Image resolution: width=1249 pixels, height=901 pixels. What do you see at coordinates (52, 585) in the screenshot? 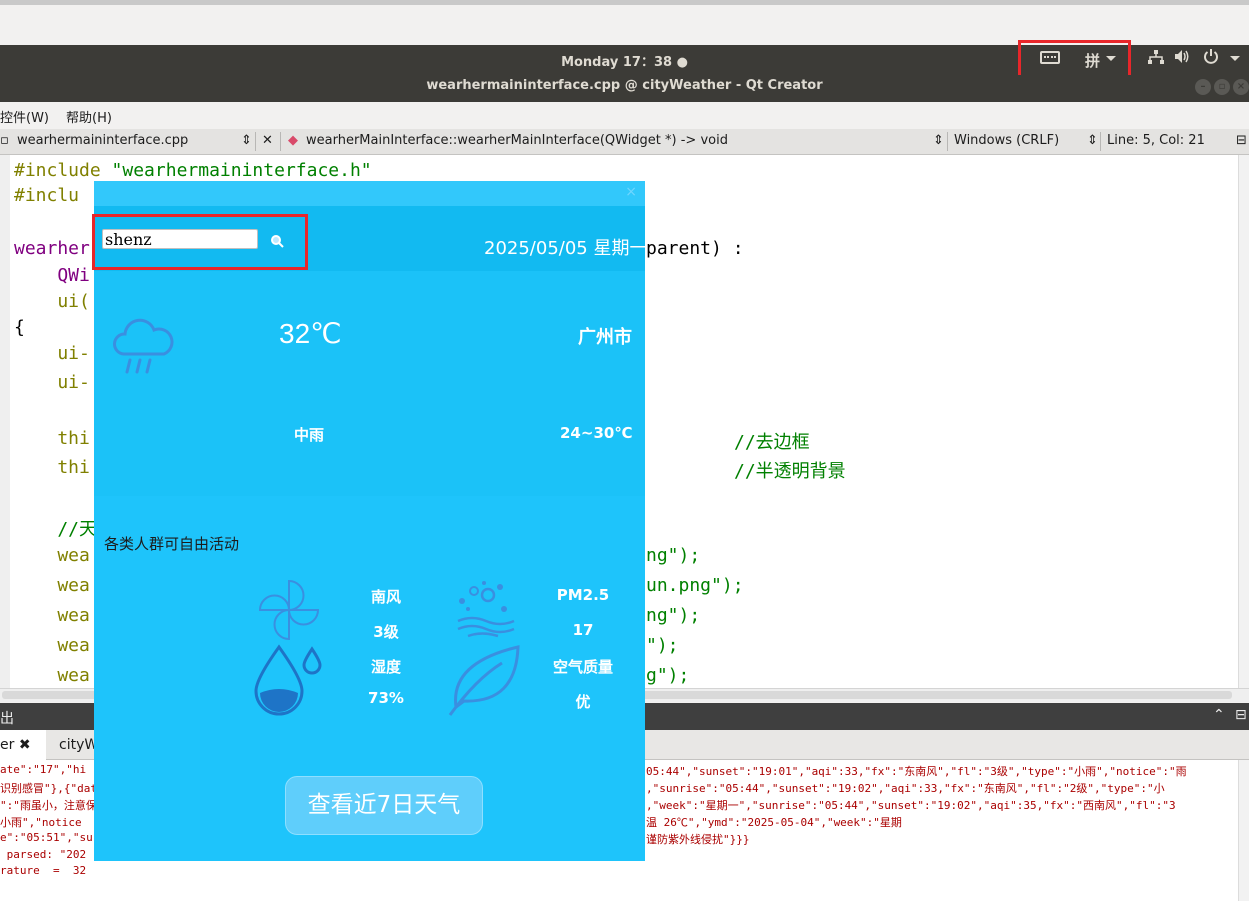
I see `code-line-16: wea` at bounding box center [52, 585].